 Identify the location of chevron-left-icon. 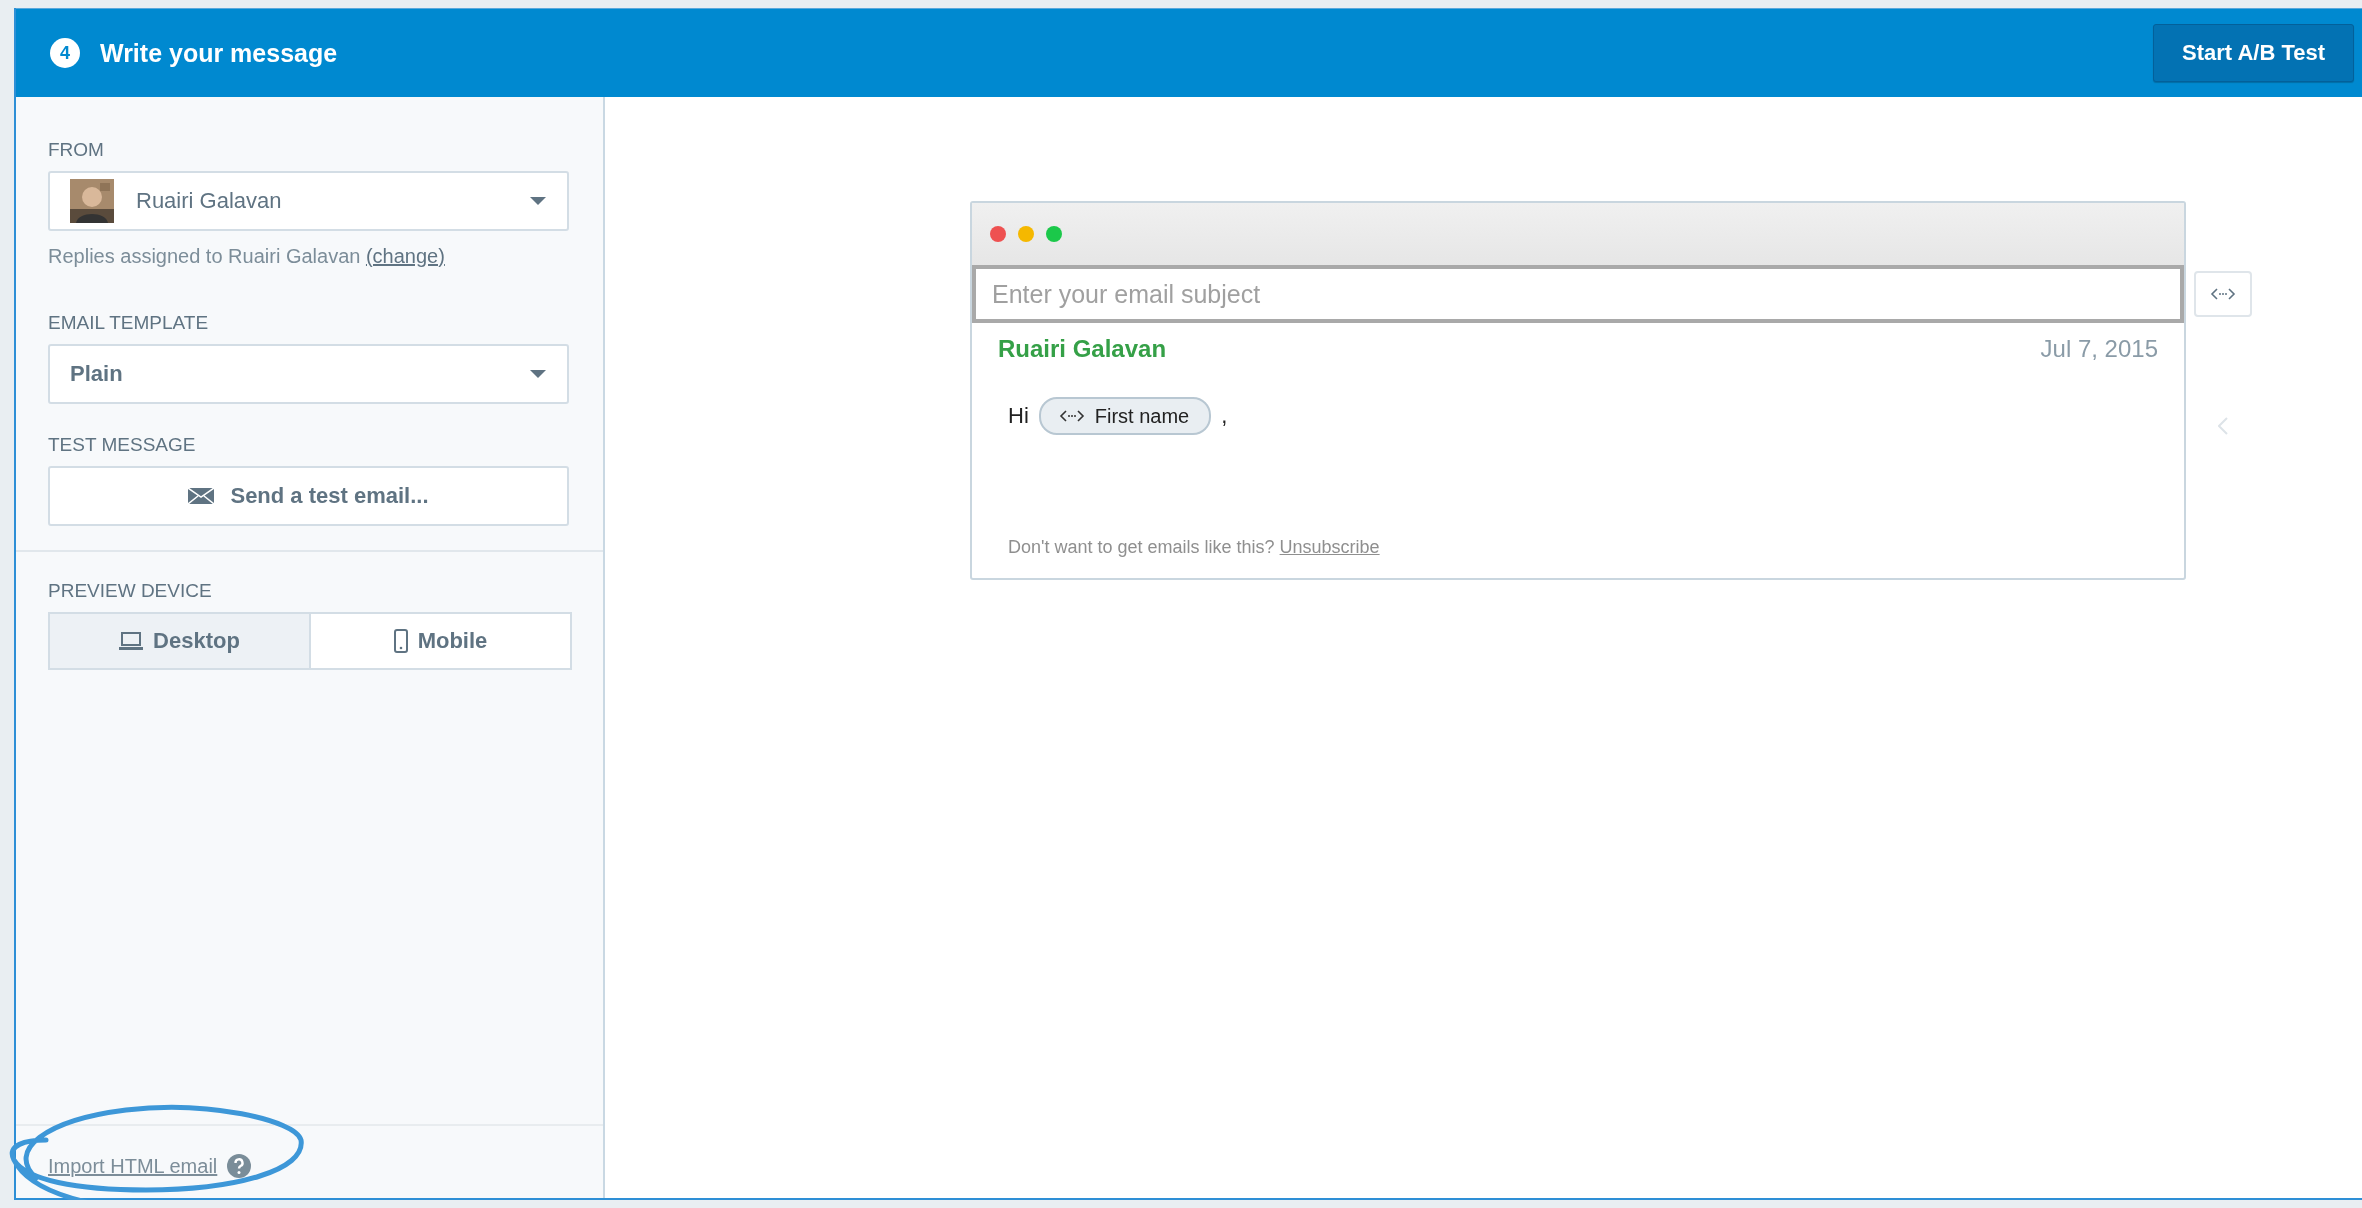
(2223, 426).